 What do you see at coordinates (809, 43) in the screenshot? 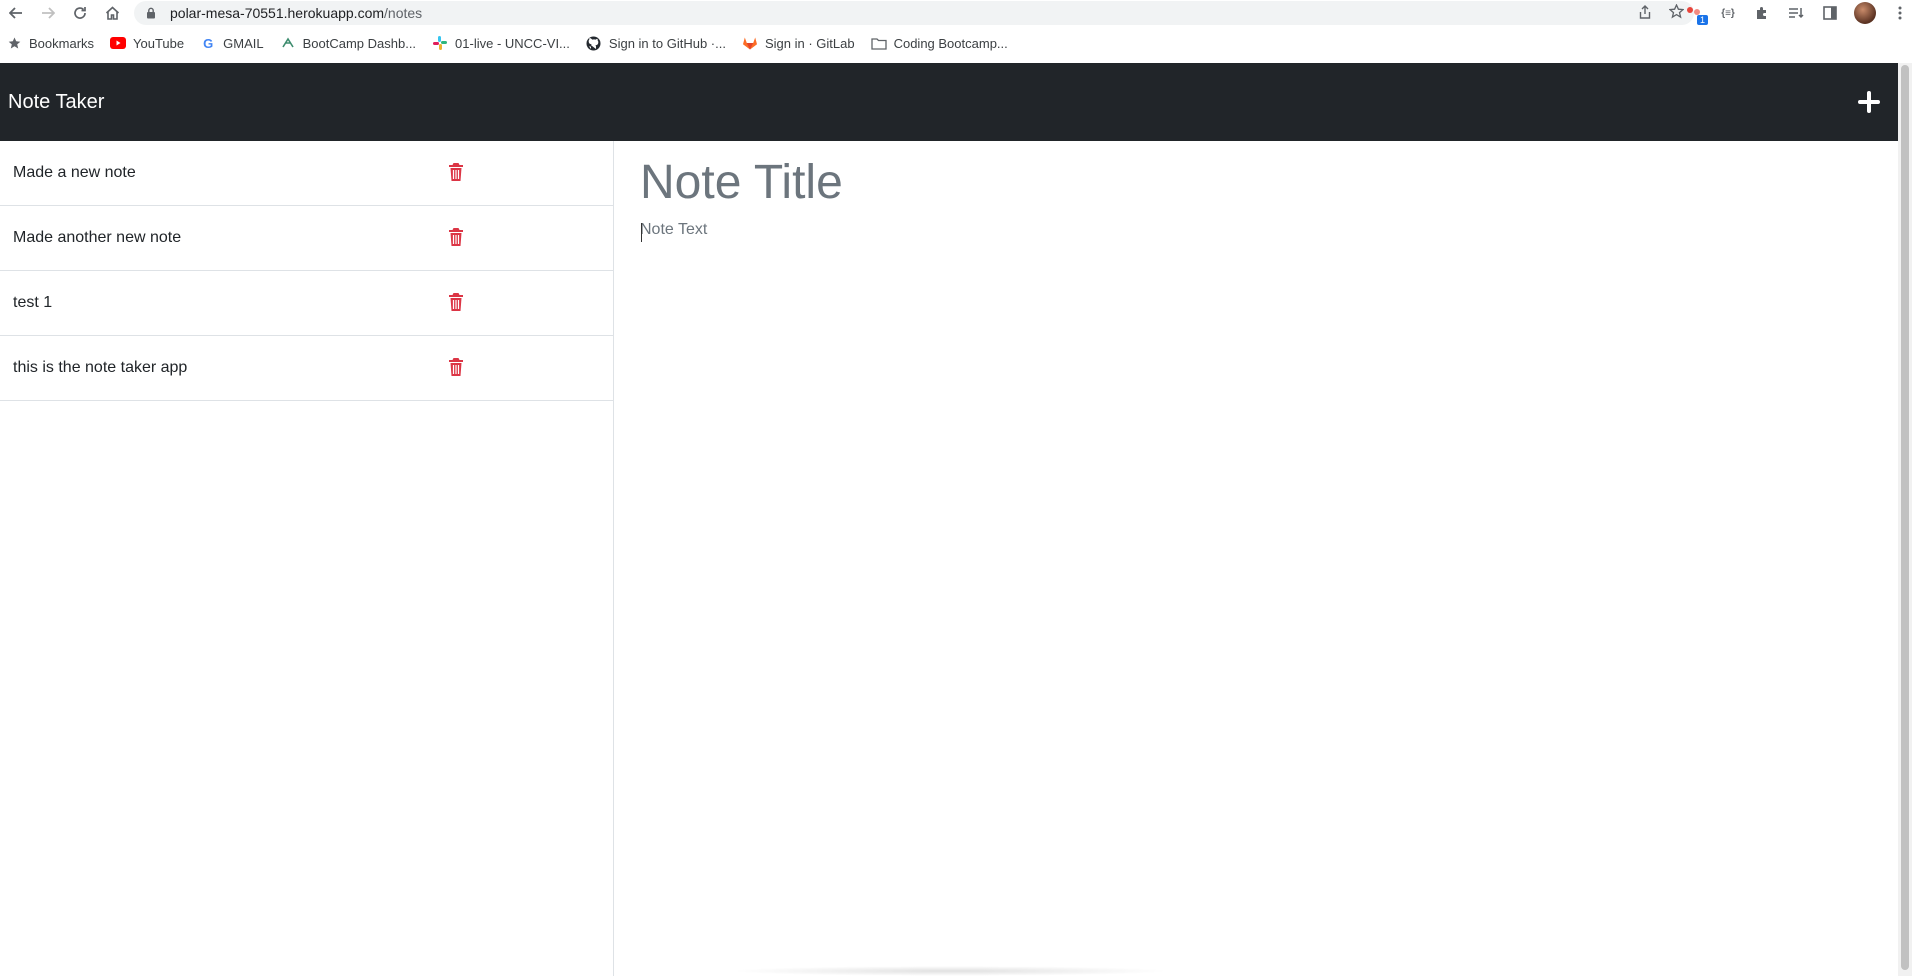
I see `bookmark-label: Sign in · GitLab` at bounding box center [809, 43].